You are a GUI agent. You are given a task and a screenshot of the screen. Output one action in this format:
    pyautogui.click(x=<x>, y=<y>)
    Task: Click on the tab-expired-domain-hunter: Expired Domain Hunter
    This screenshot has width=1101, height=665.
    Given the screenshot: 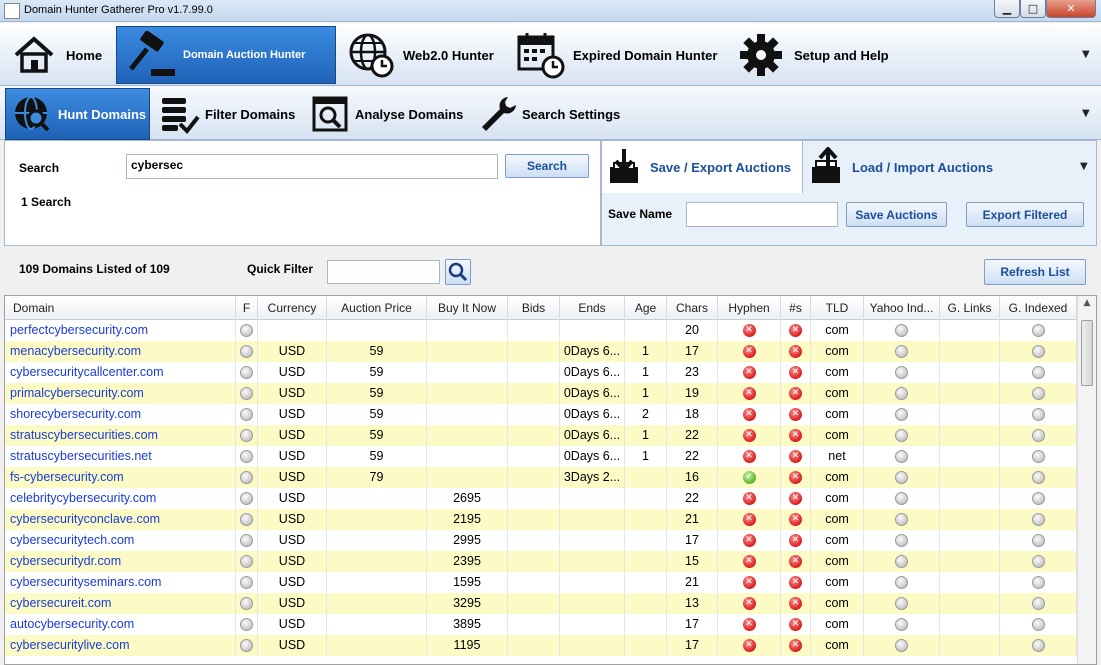 What is the action you would take?
    pyautogui.click(x=616, y=55)
    